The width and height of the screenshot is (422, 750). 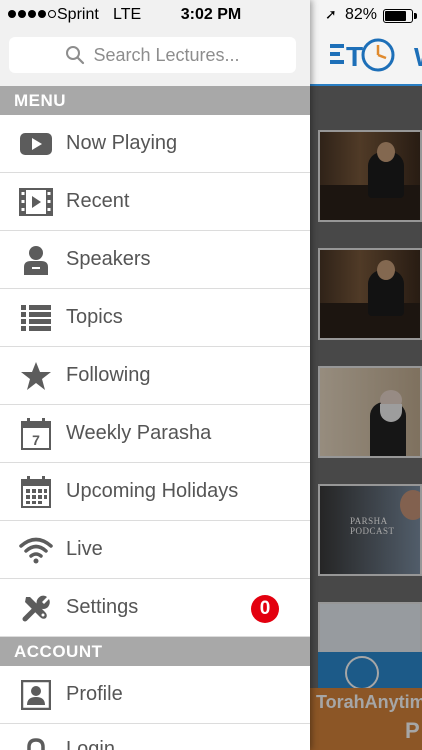 I want to click on list-icon, so click(x=33, y=317).